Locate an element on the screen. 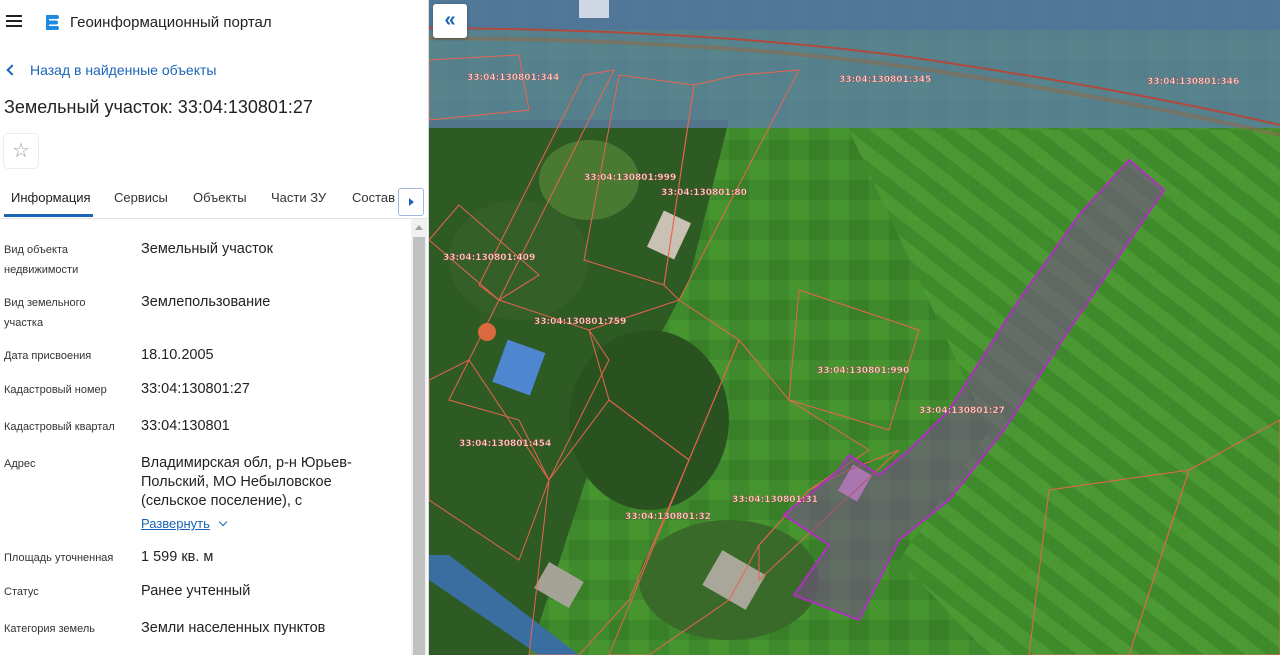 The height and width of the screenshot is (655, 1280). tab-services: Сервисы is located at coordinates (141, 197).